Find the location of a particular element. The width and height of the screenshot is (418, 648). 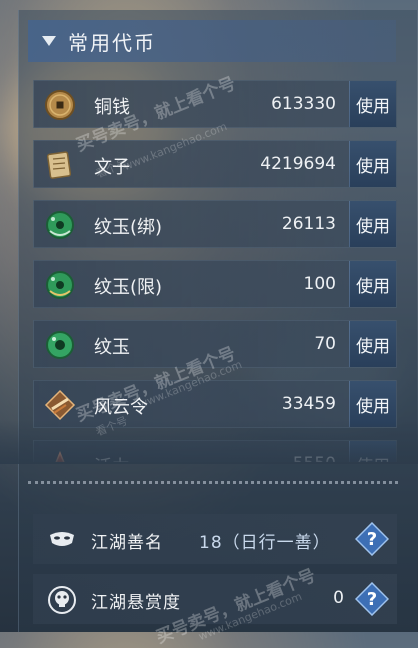

section-divider is located at coordinates (213, 482).